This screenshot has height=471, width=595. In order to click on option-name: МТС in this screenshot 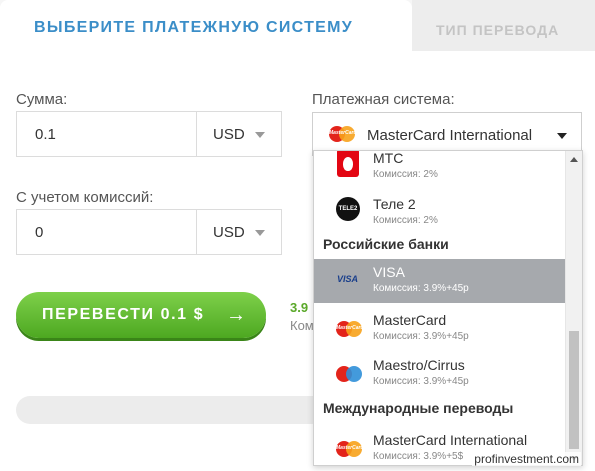, I will do `click(388, 158)`.